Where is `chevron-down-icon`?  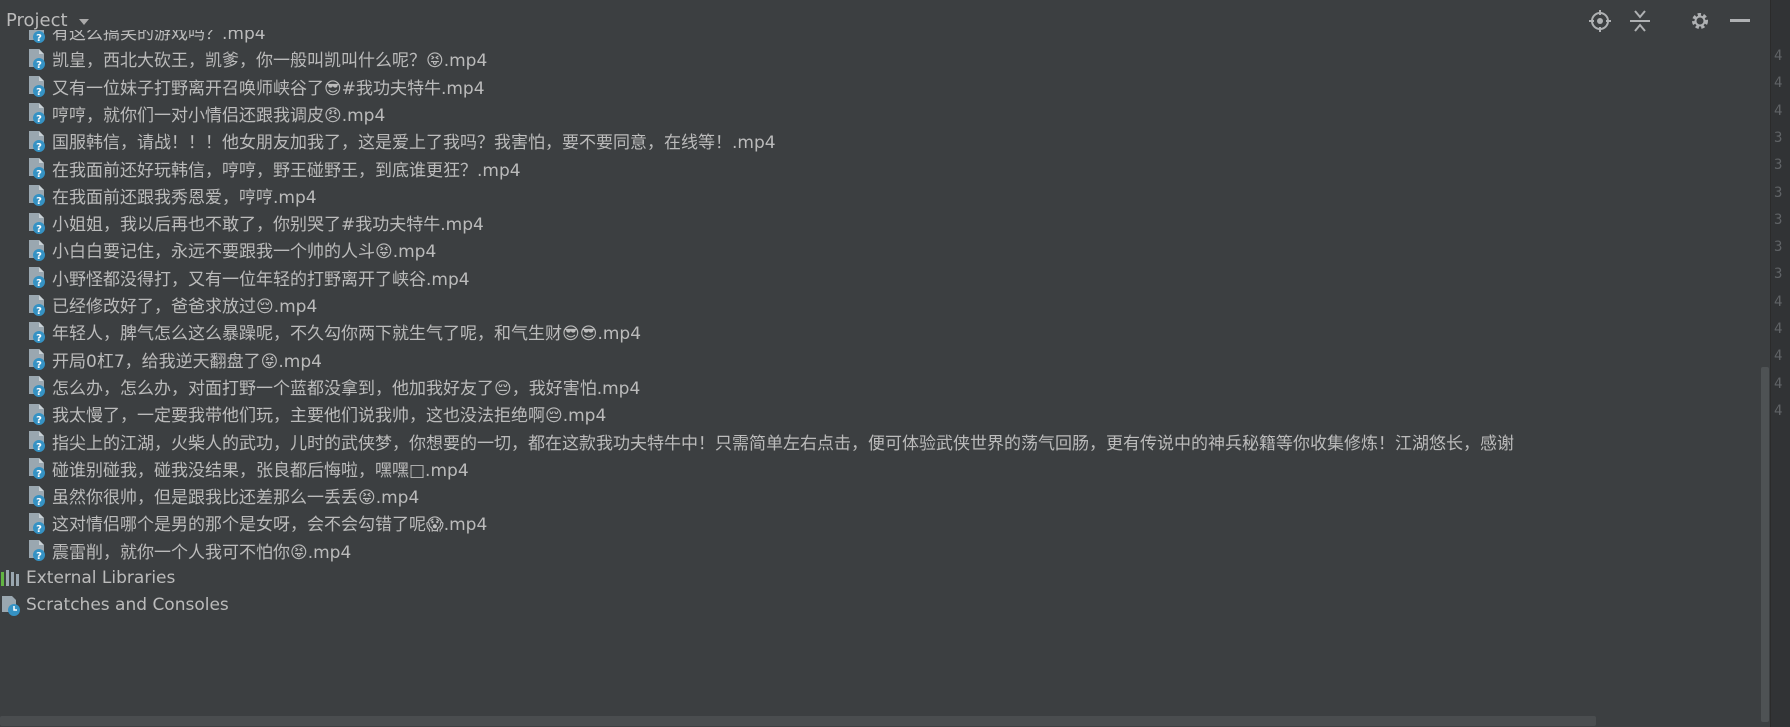
chevron-down-icon is located at coordinates (84, 20).